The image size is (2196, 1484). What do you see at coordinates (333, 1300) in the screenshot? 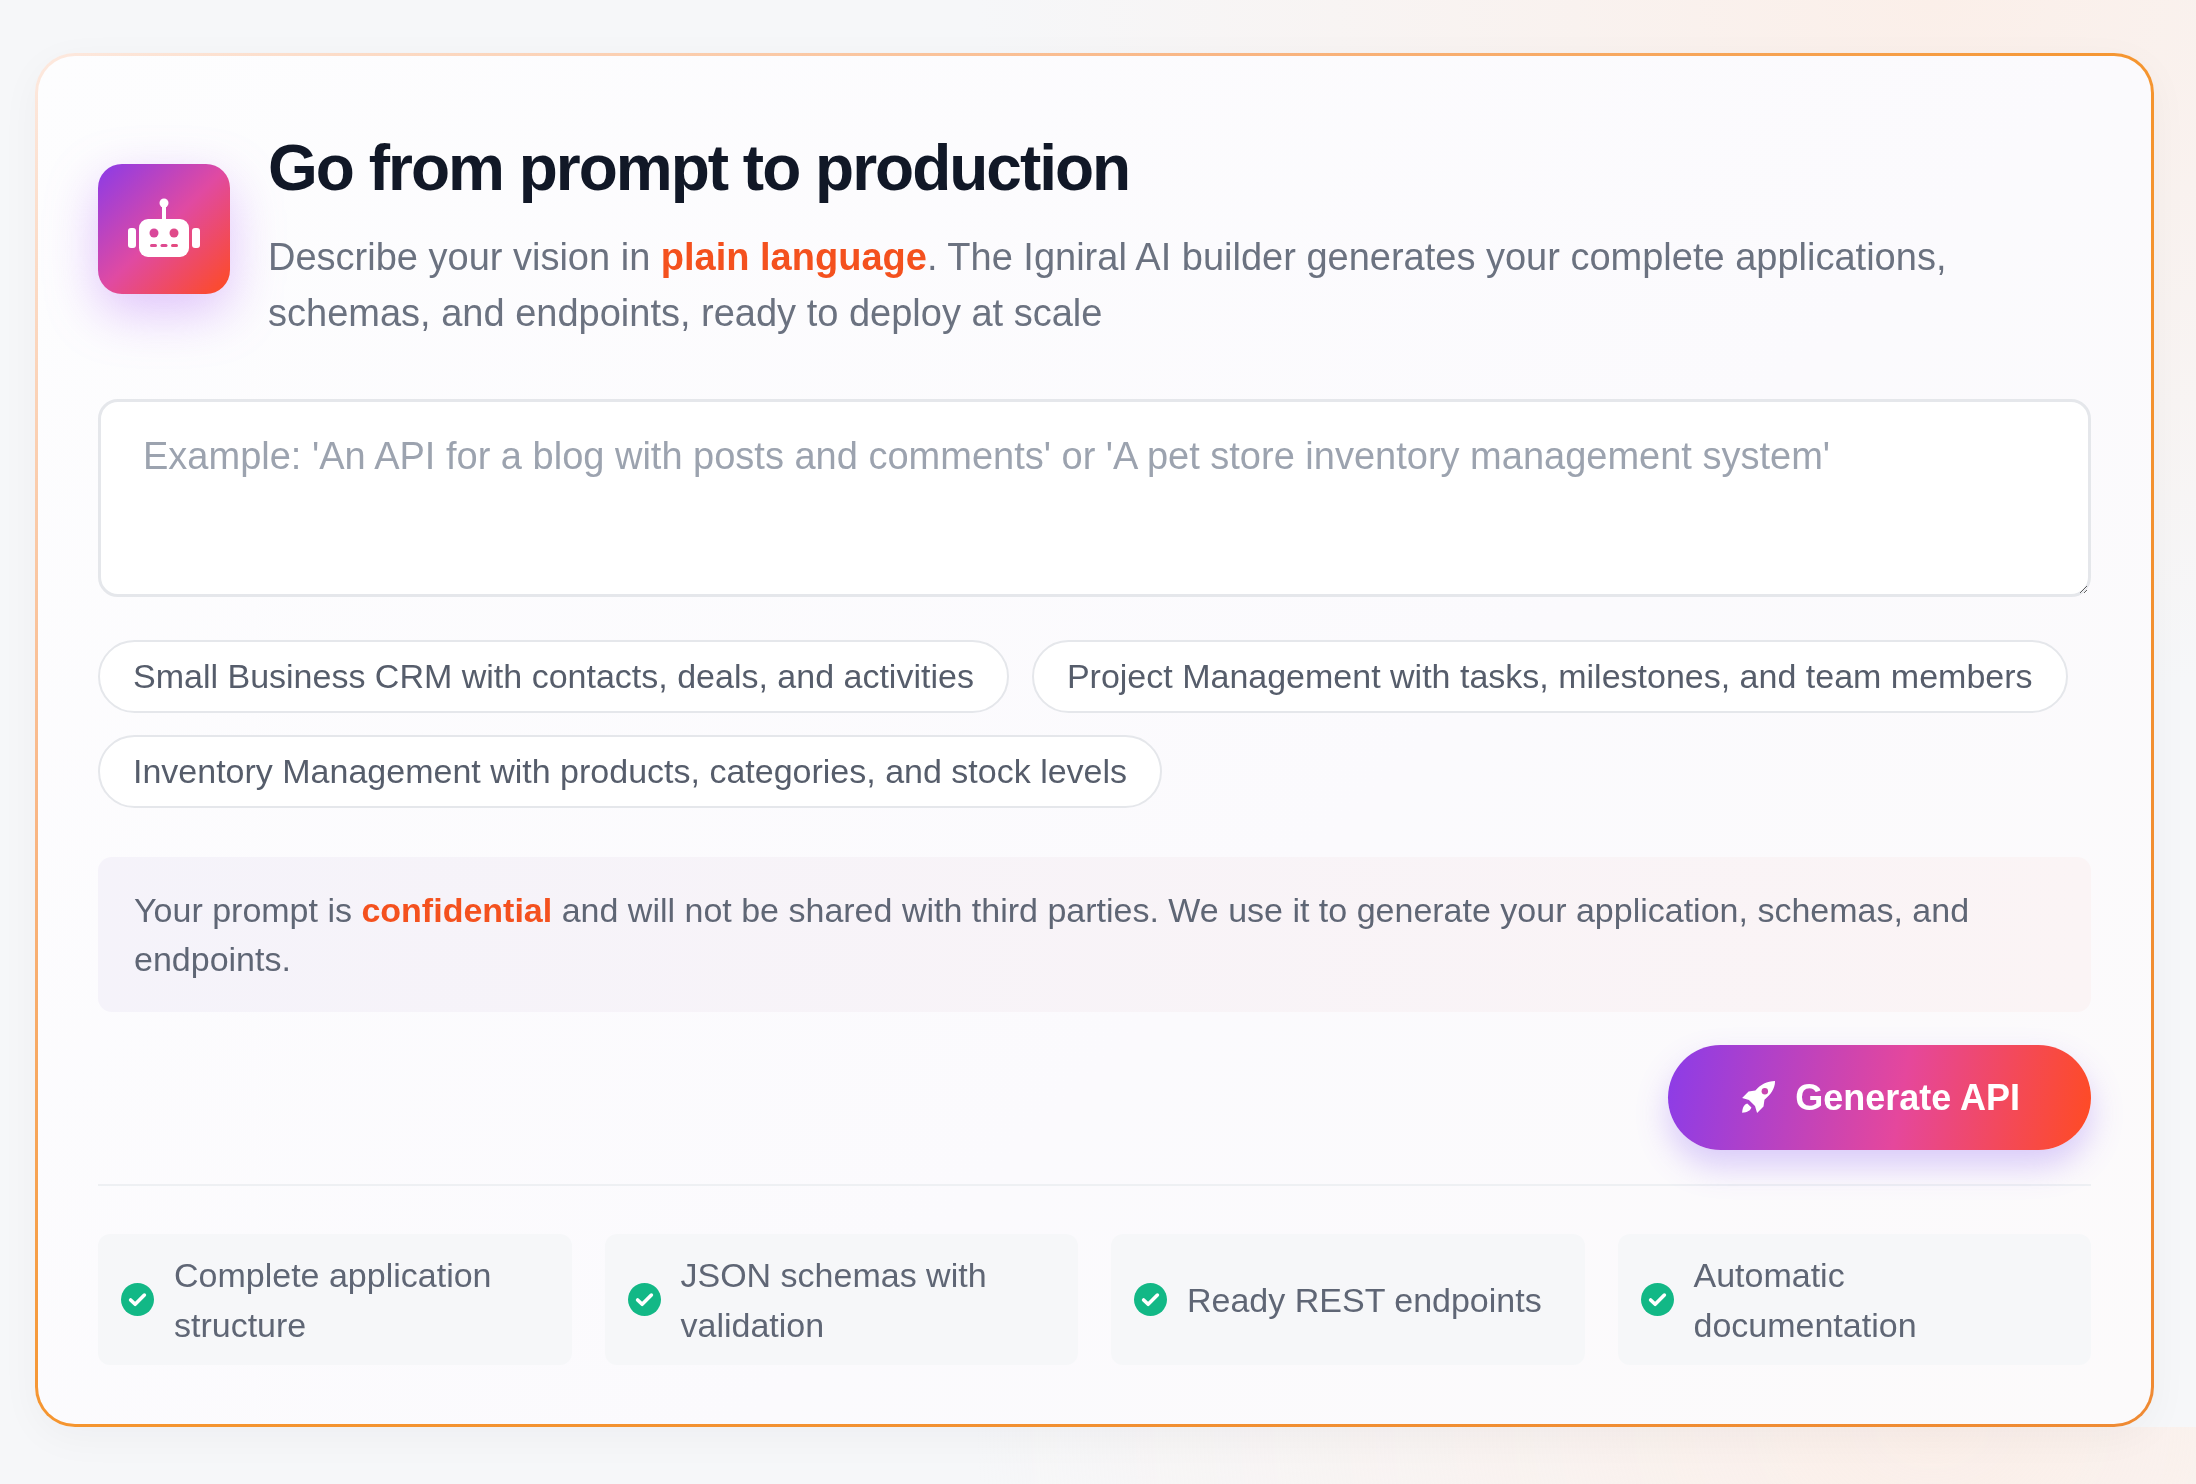
I see `feature-text: Complete application structure` at bounding box center [333, 1300].